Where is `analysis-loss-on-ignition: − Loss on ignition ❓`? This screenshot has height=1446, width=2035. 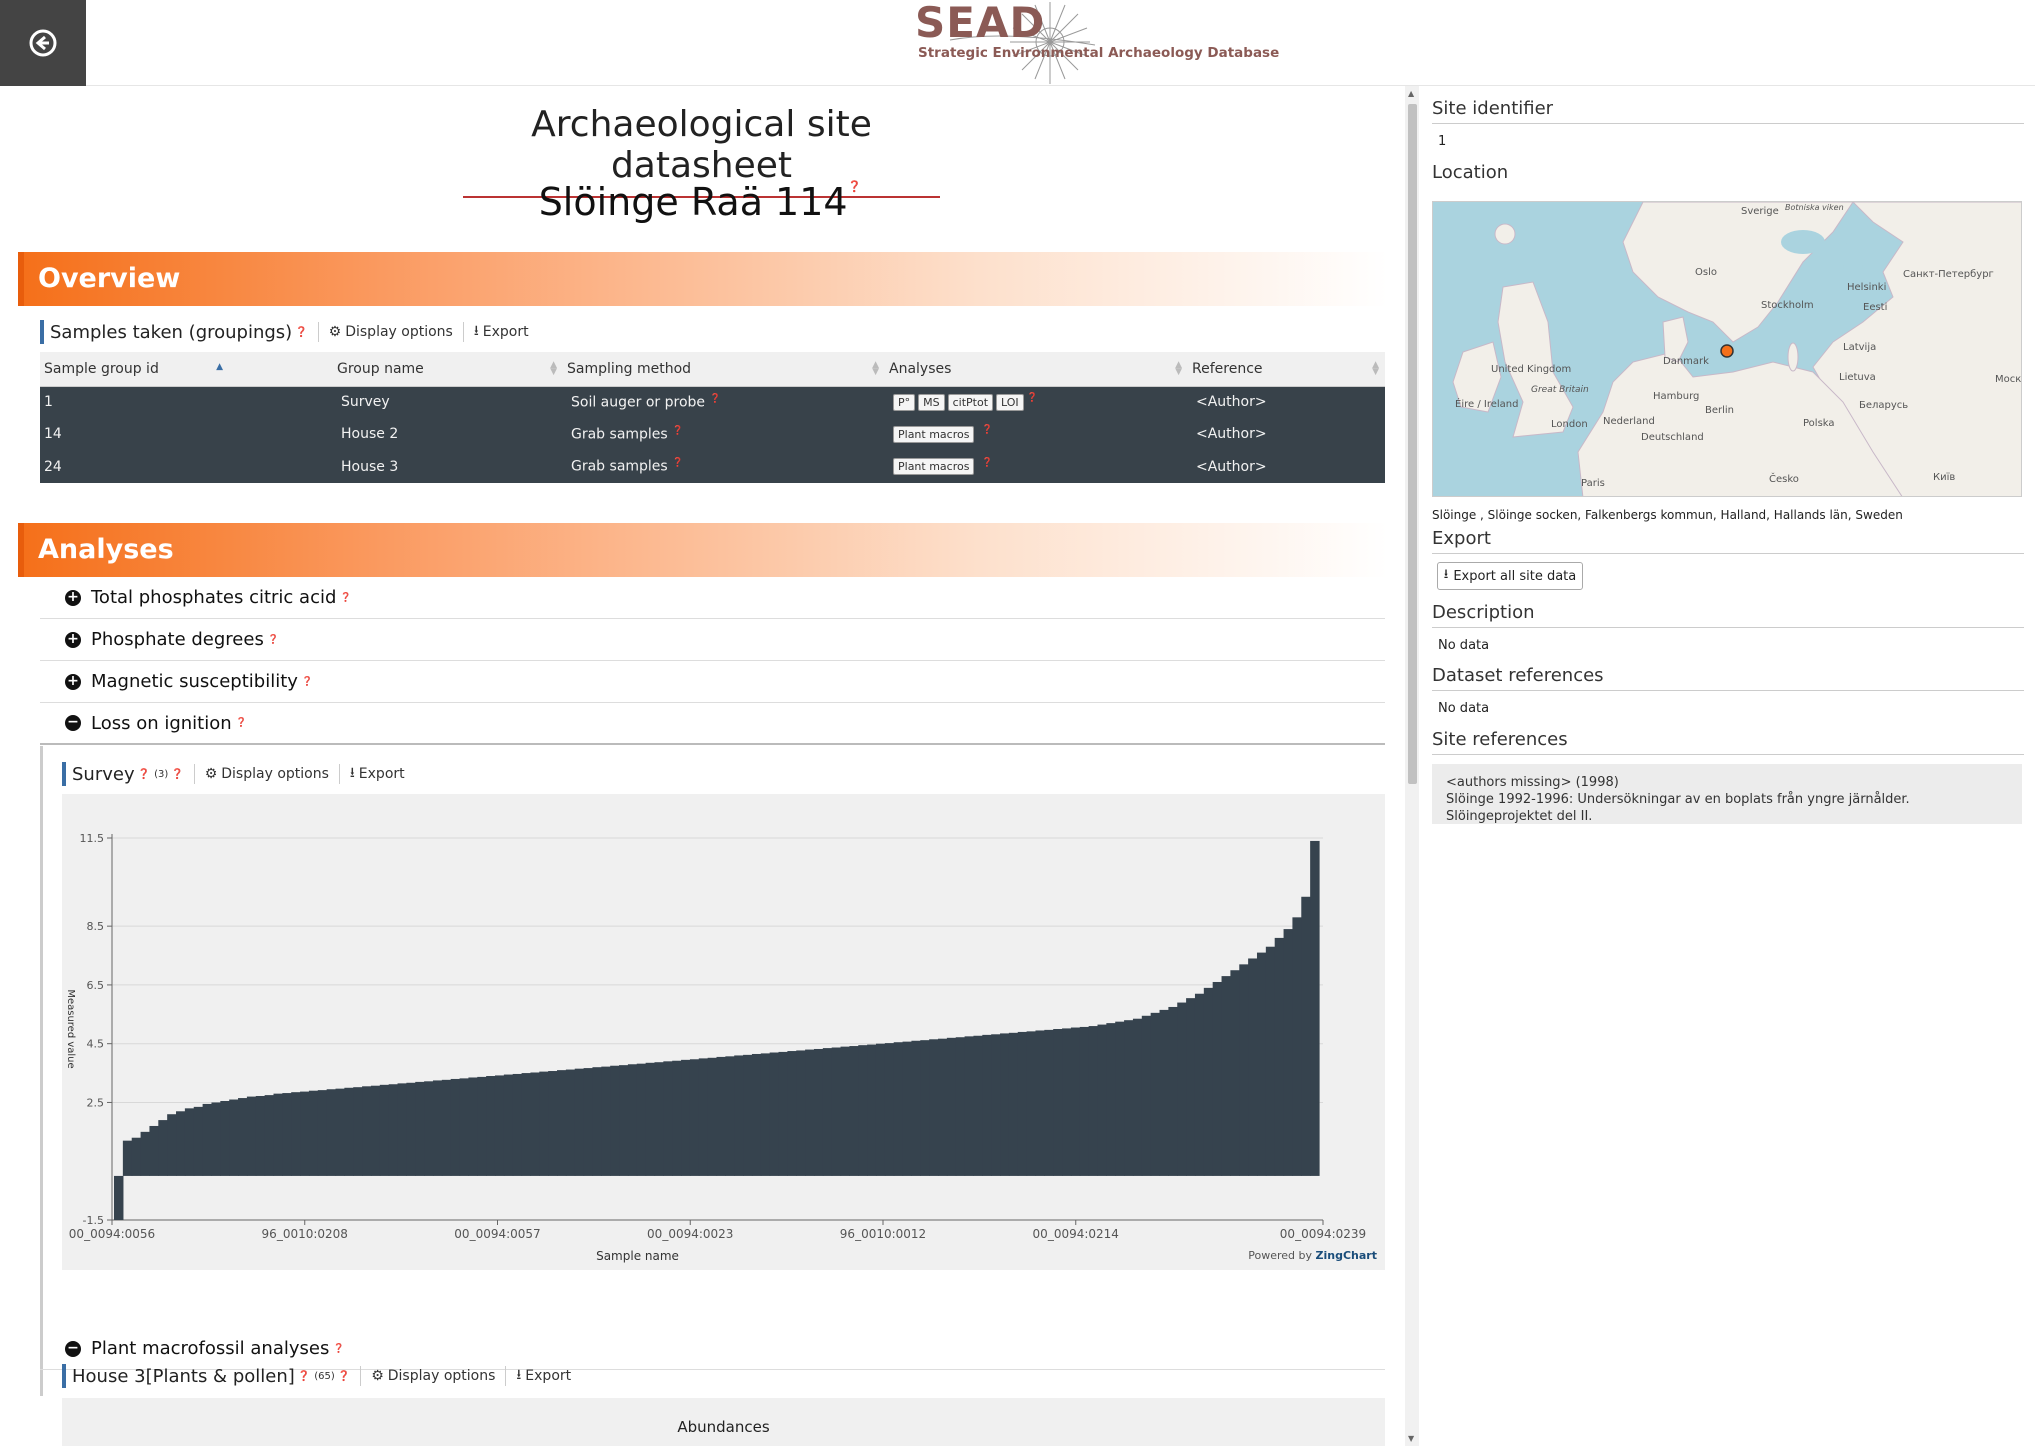
analysis-loss-on-ignition: − Loss on ignition ❓ is located at coordinates (712, 724).